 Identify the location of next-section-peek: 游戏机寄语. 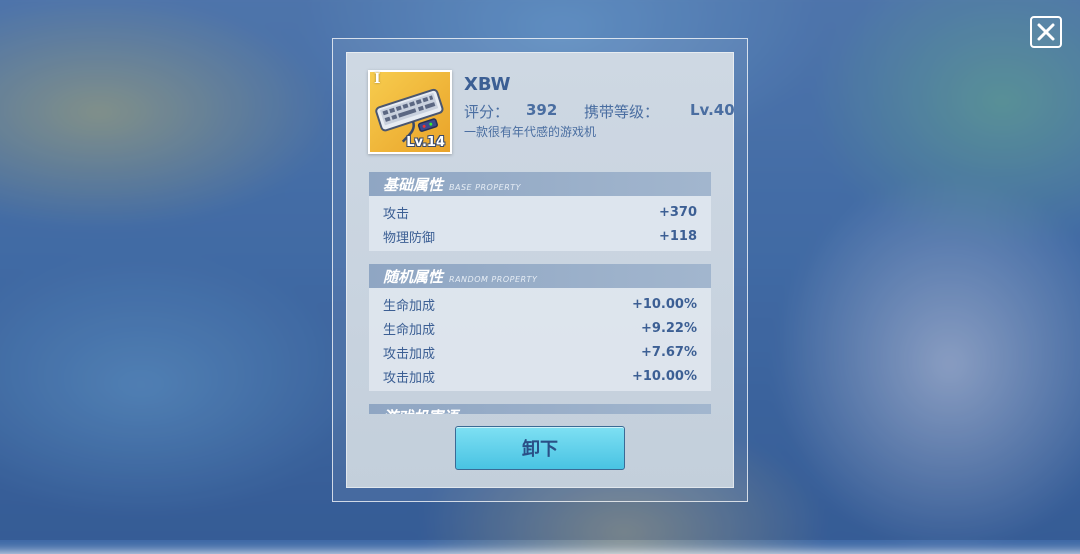
(540, 409).